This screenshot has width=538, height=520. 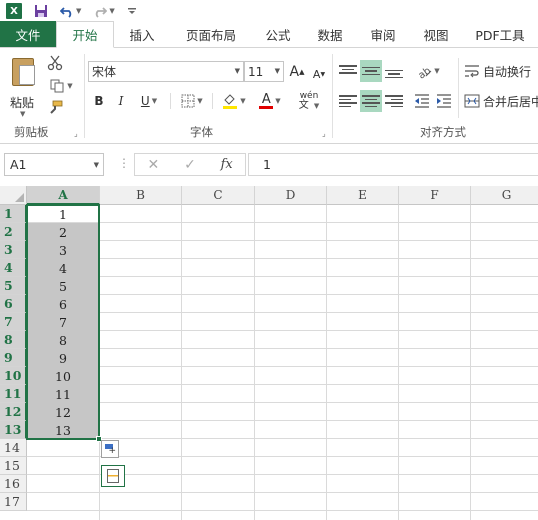 What do you see at coordinates (63, 214) in the screenshot?
I see `cell-a1: 1` at bounding box center [63, 214].